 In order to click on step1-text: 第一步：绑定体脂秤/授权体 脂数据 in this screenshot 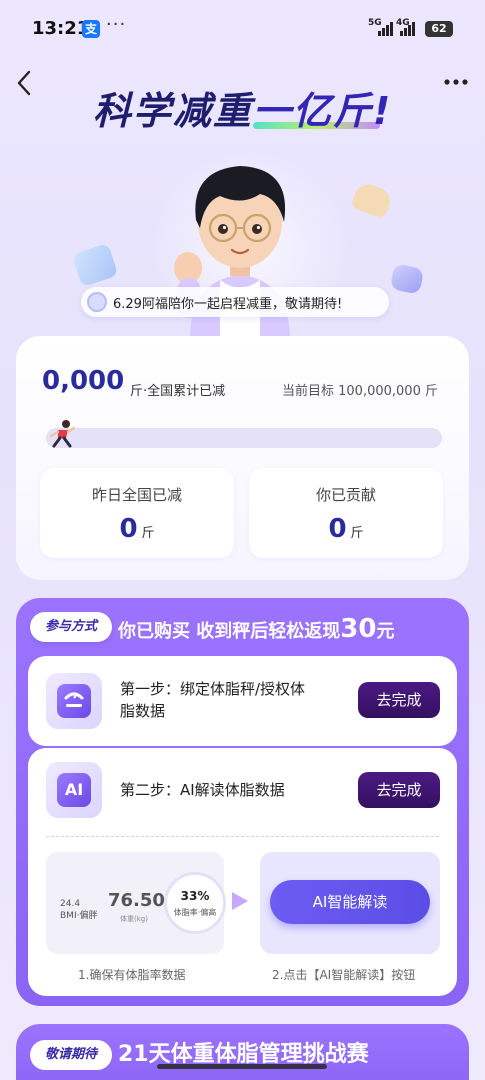, I will do `click(212, 700)`.